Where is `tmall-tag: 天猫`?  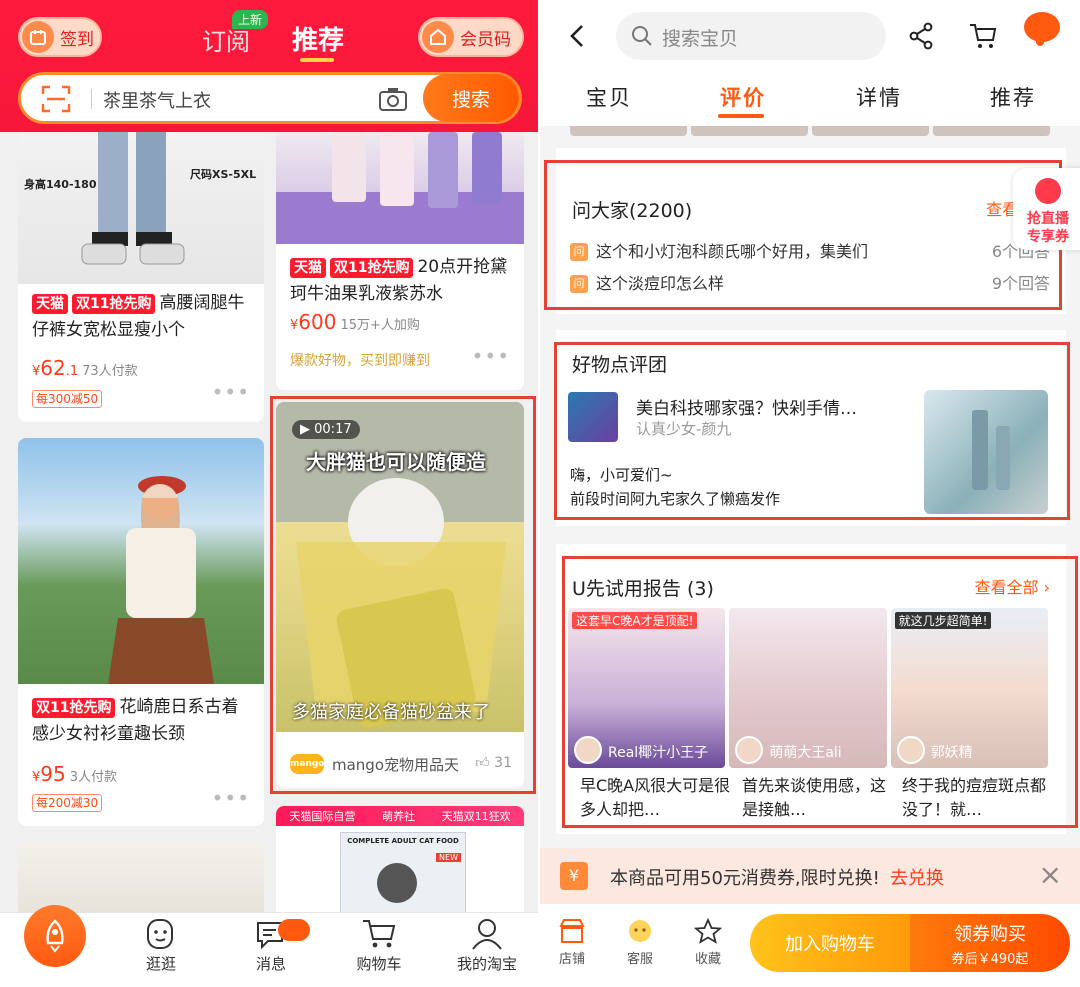 tmall-tag: 天猫 is located at coordinates (50, 304).